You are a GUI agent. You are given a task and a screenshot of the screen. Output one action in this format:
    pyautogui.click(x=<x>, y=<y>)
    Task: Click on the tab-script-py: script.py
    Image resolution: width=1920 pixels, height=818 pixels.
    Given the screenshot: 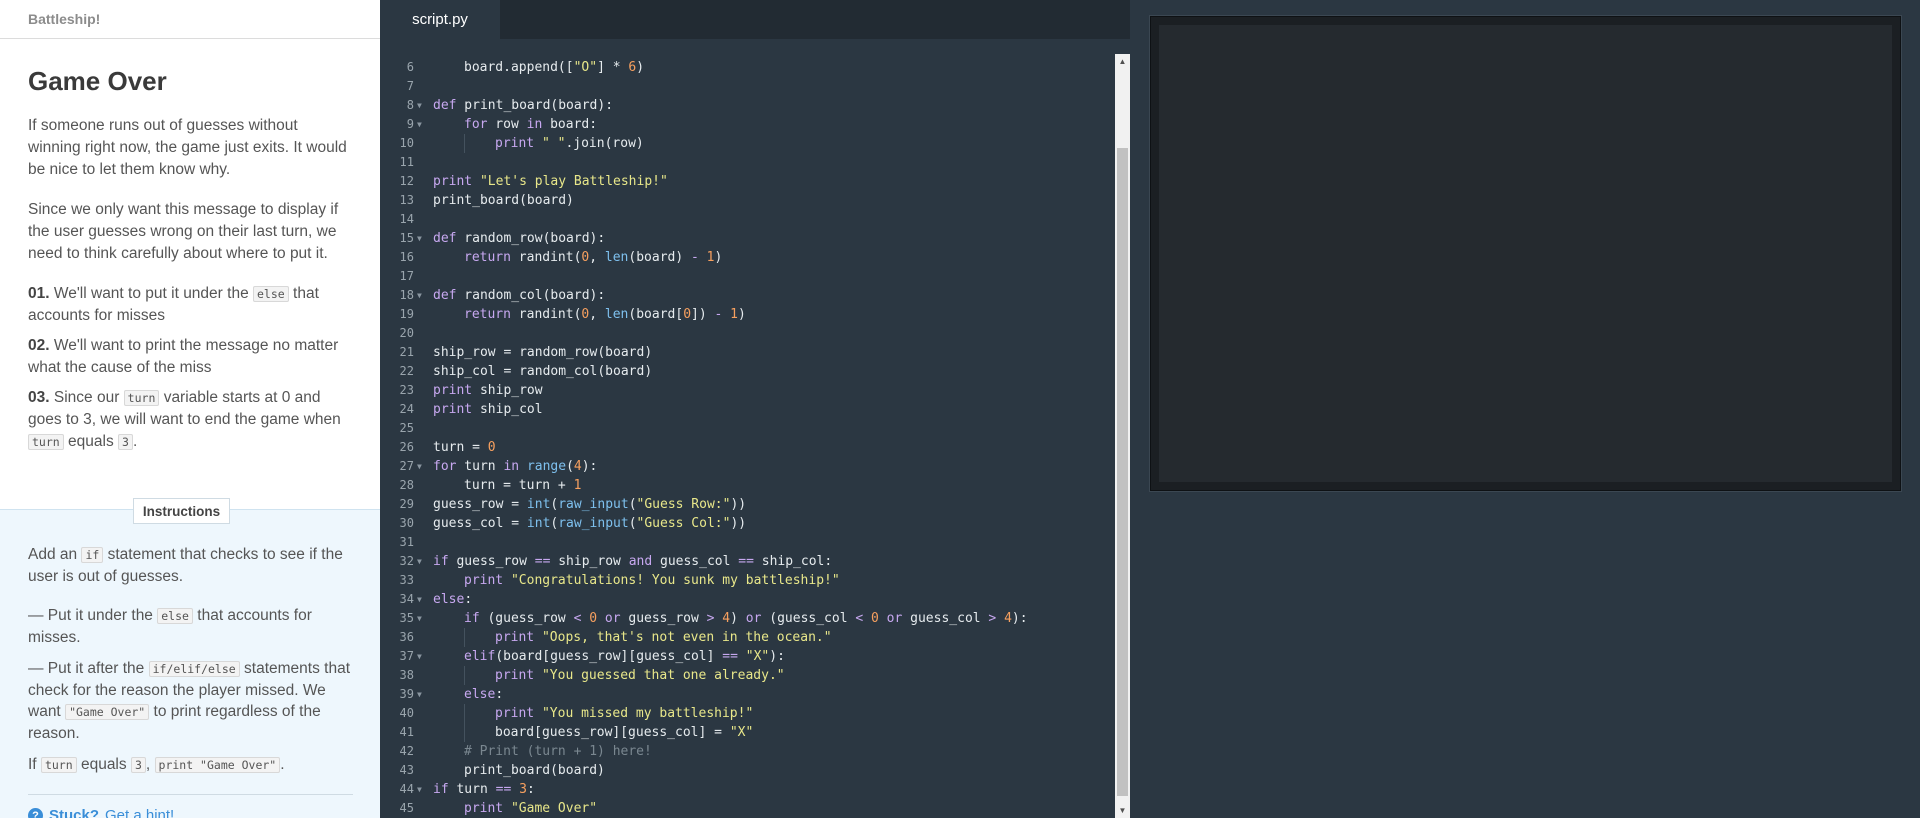 What is the action you would take?
    pyautogui.click(x=440, y=19)
    